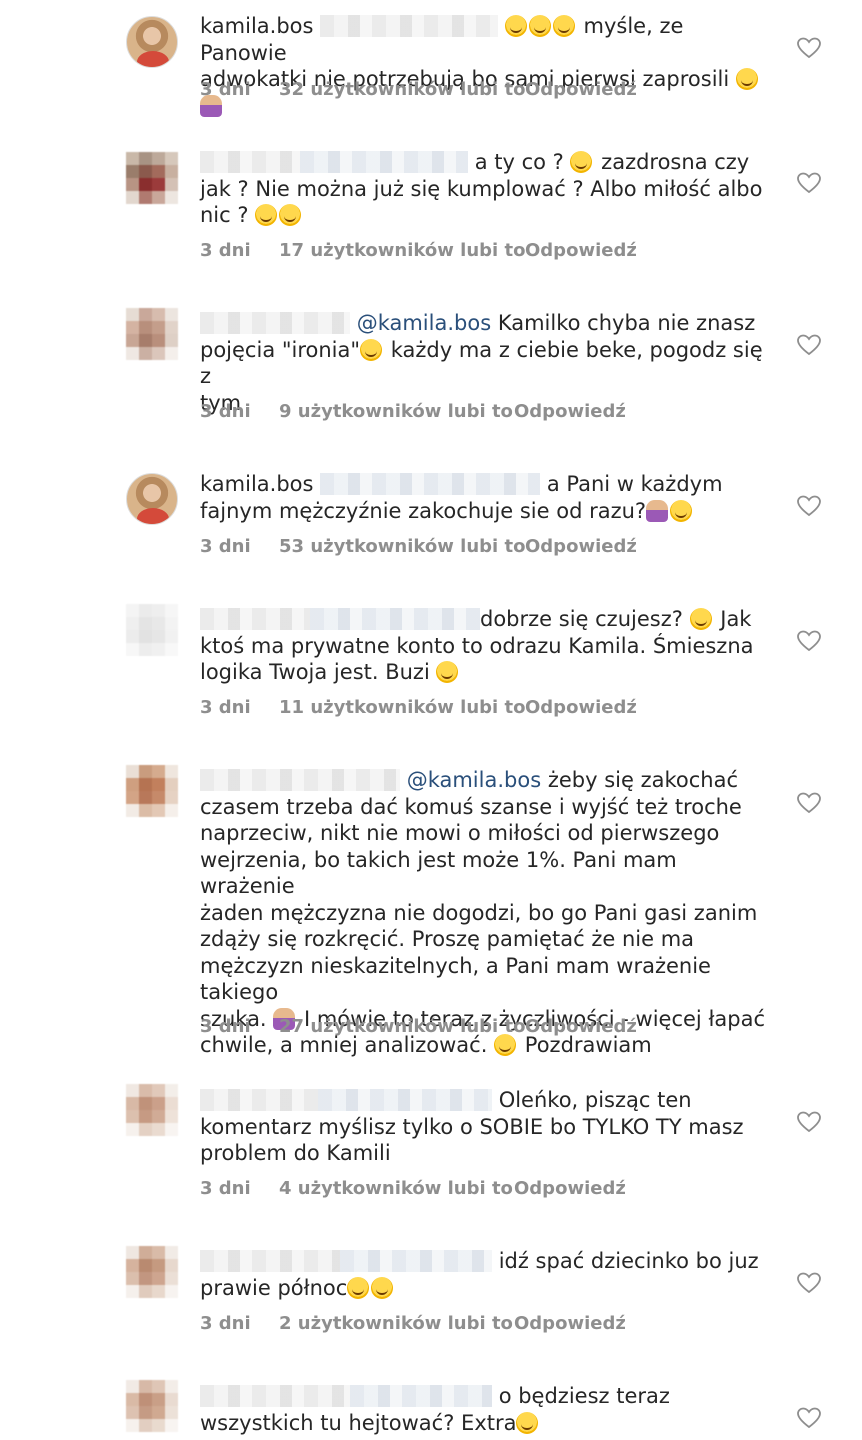 This screenshot has width=862, height=1440. I want to click on likes-count: 2 użytkowników lubi to, so click(396, 1323).